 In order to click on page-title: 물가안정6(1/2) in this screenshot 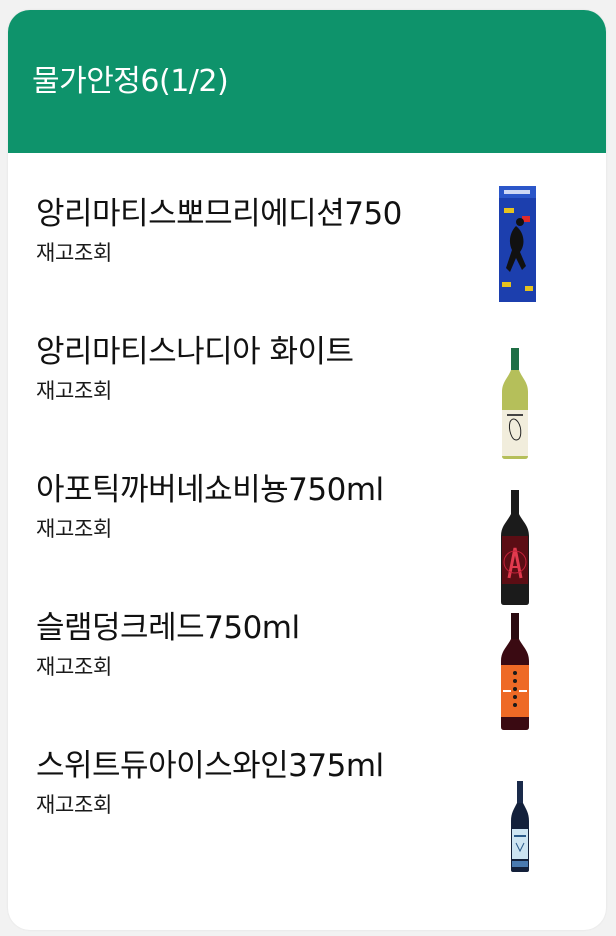, I will do `click(130, 81)`.